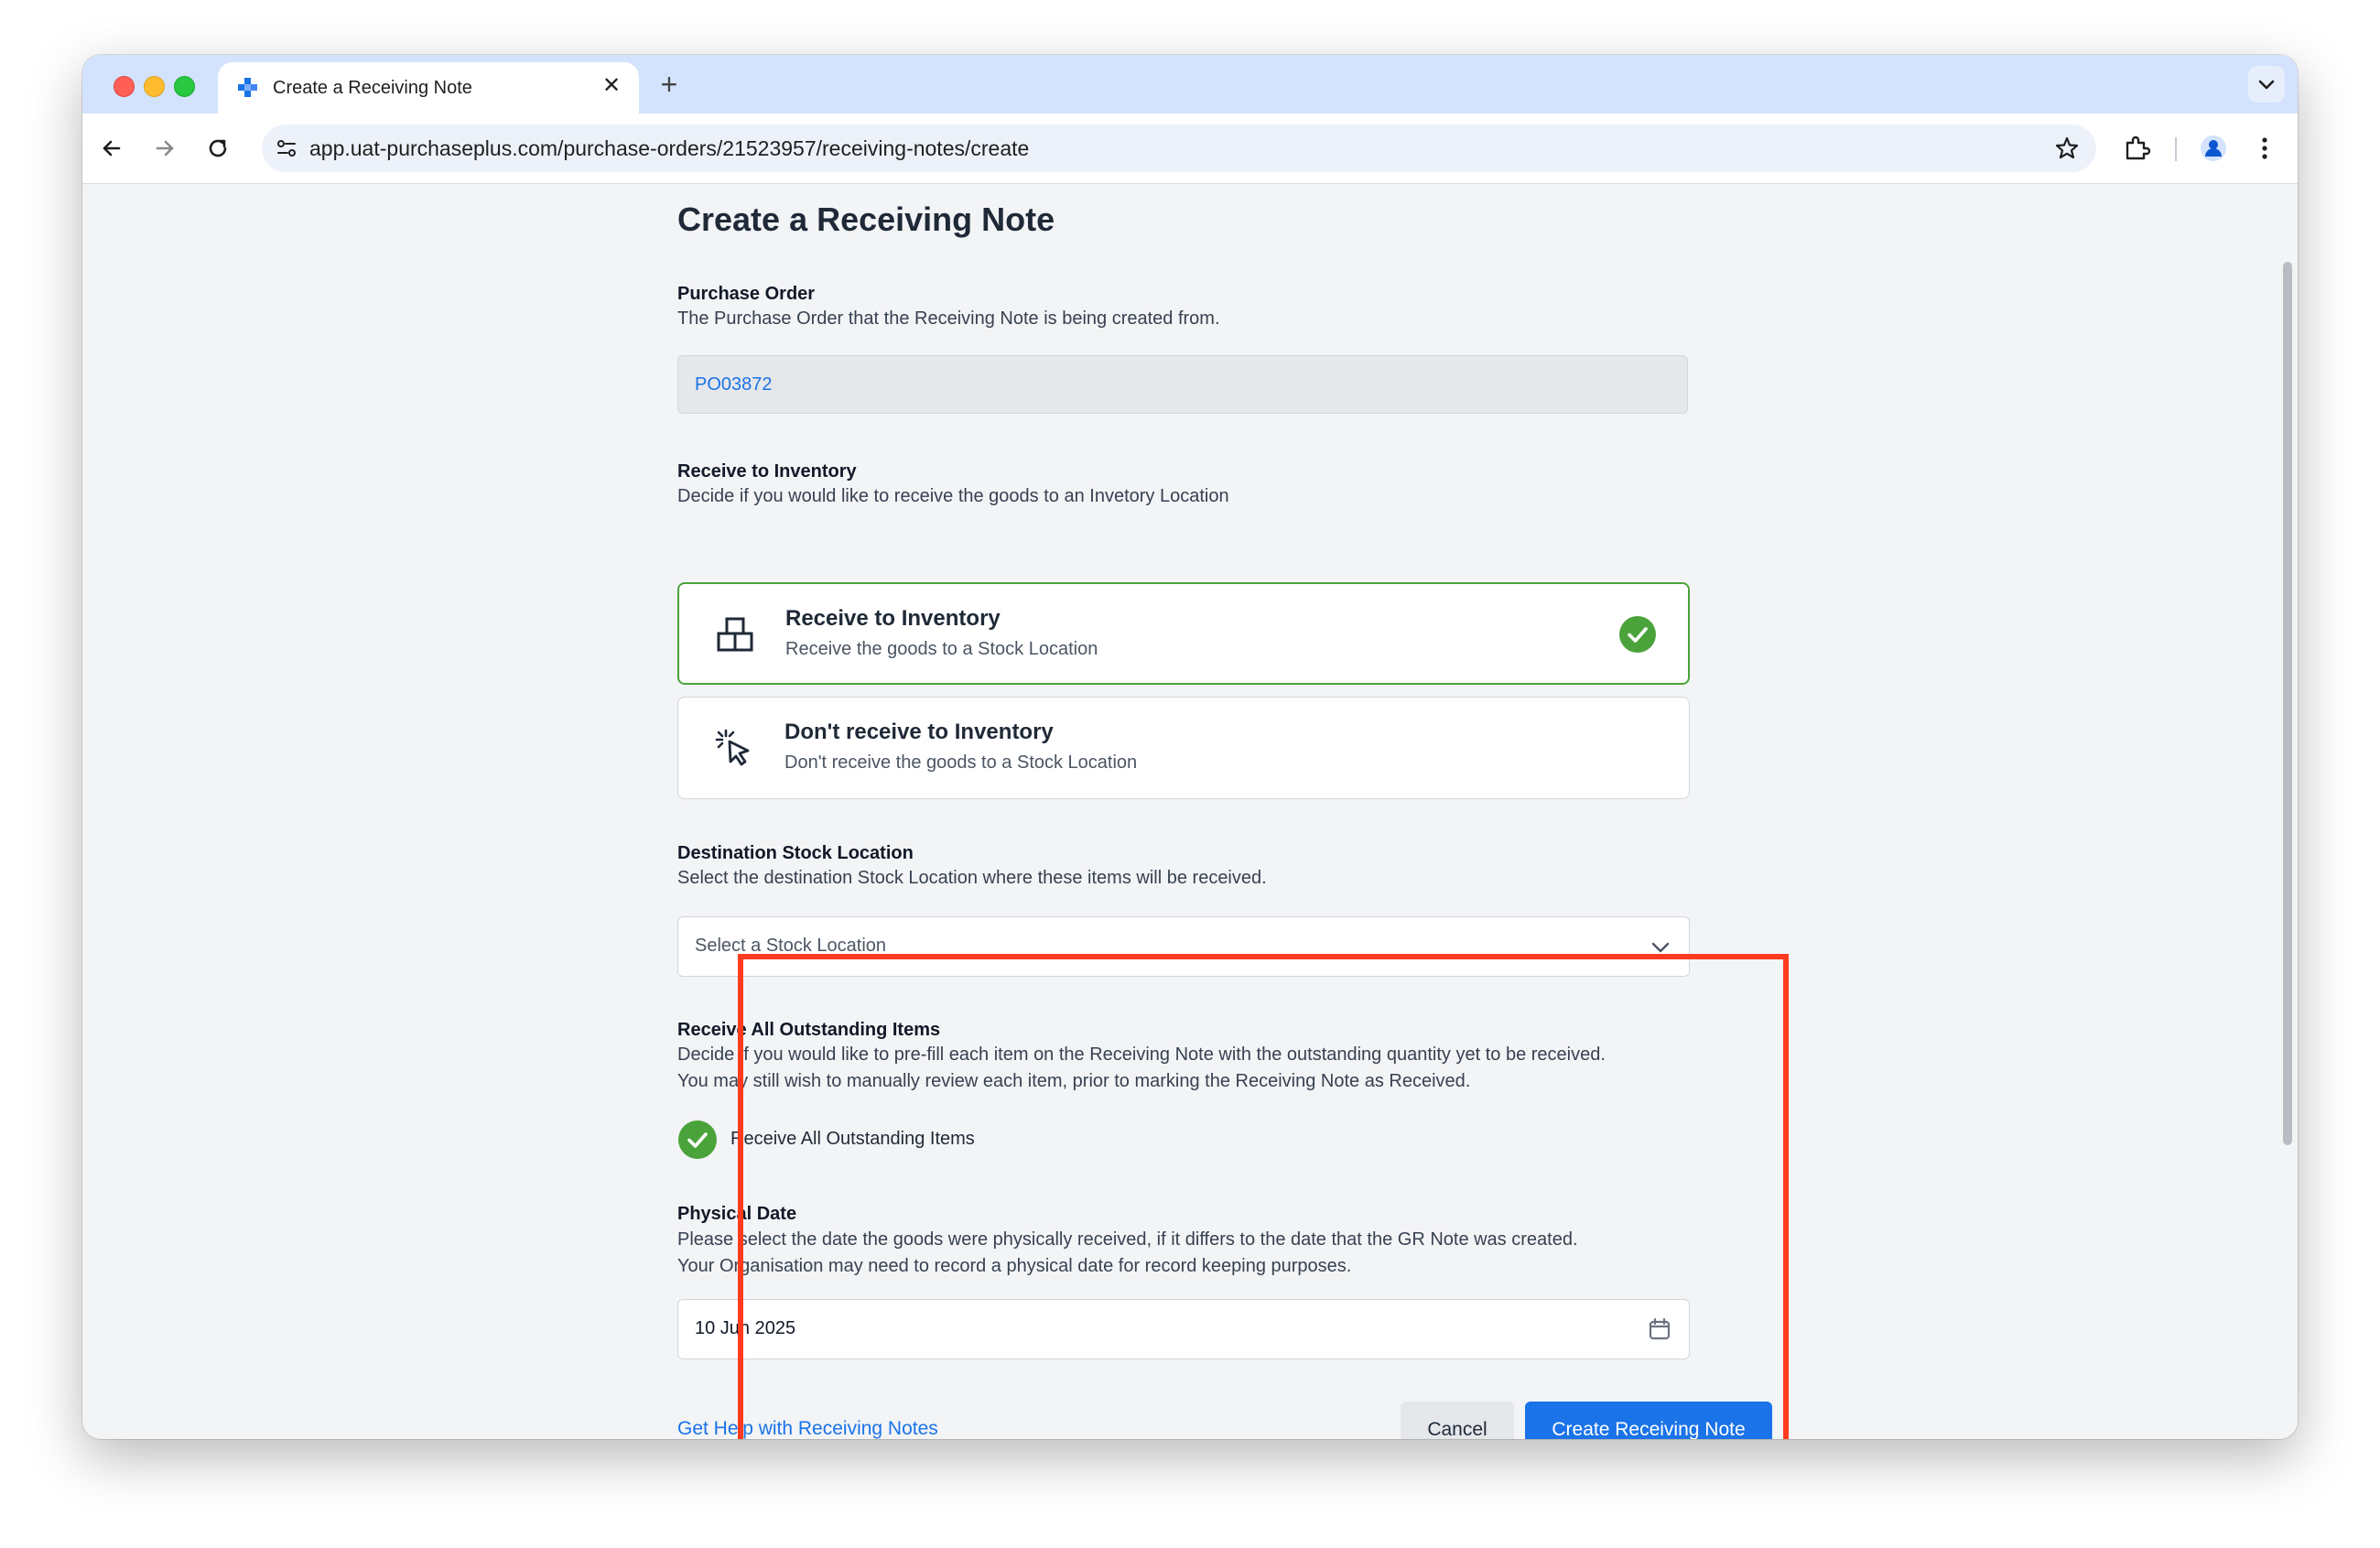 The height and width of the screenshot is (1548, 2380). What do you see at coordinates (184, 86) in the screenshot?
I see `maximize-window-button` at bounding box center [184, 86].